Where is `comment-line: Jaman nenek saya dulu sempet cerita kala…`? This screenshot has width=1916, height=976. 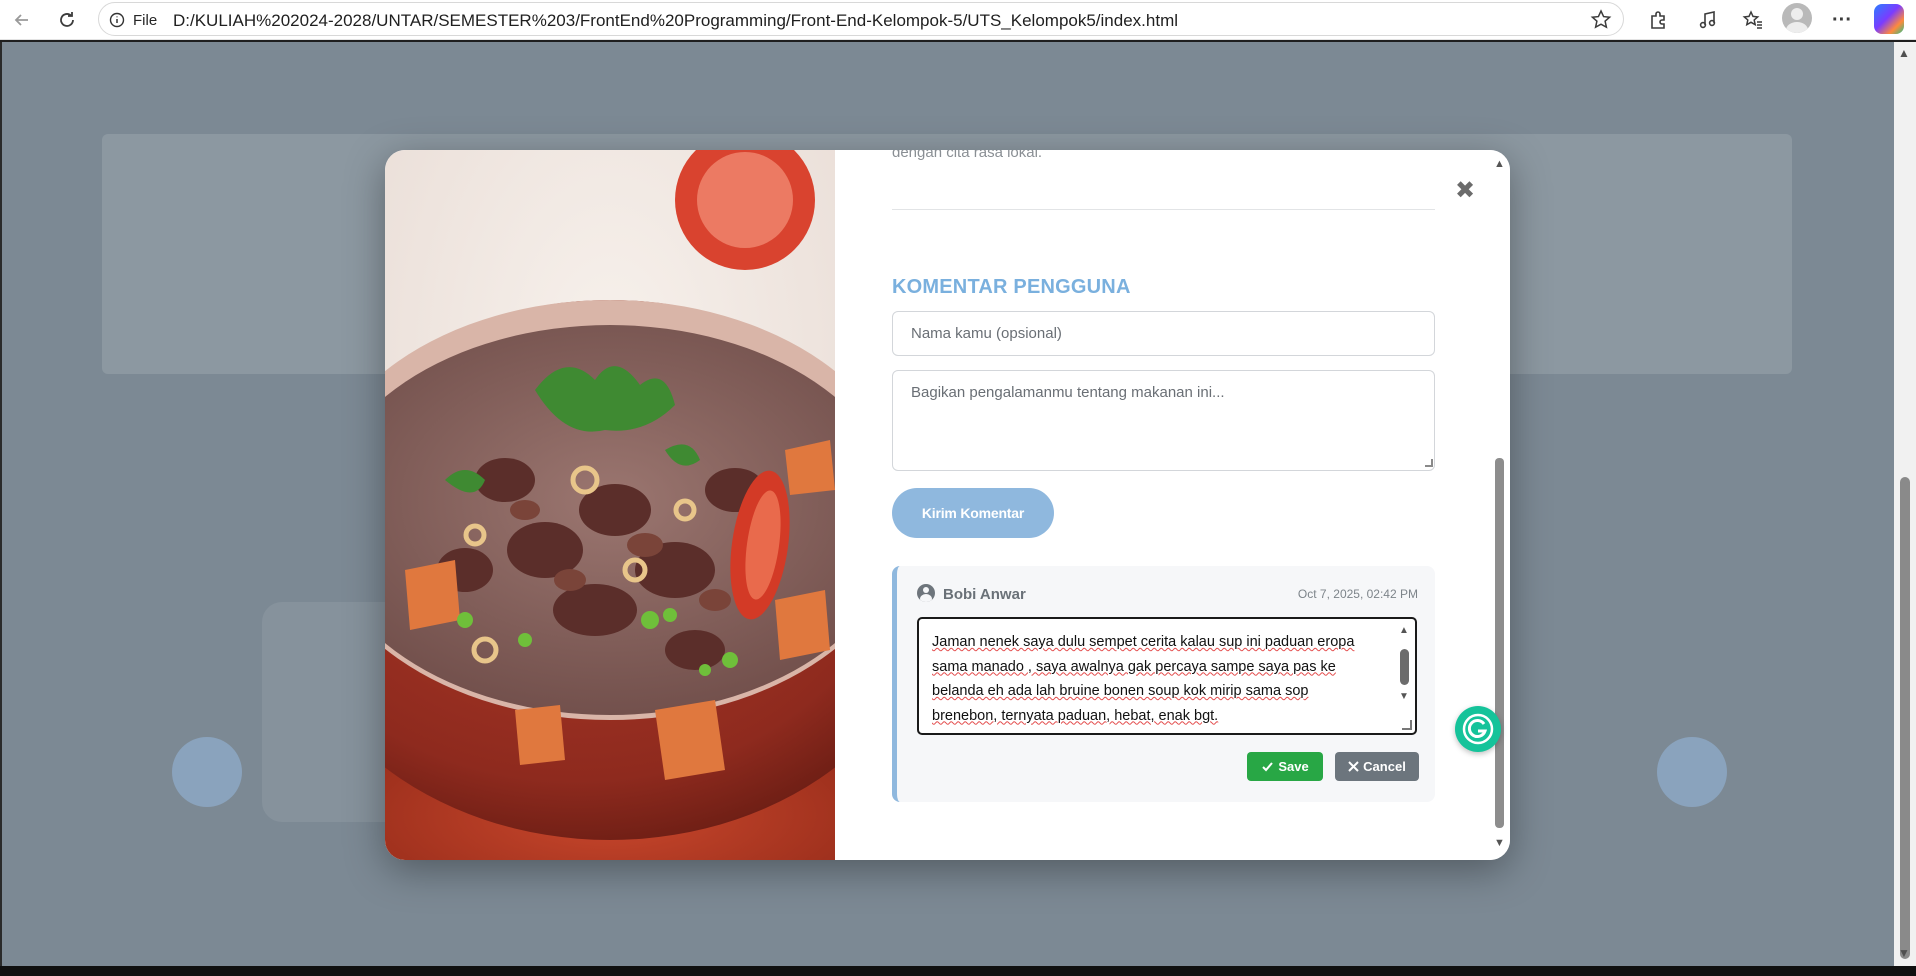 comment-line: Jaman nenek saya dulu sempet cerita kala… is located at coordinates (1143, 642).